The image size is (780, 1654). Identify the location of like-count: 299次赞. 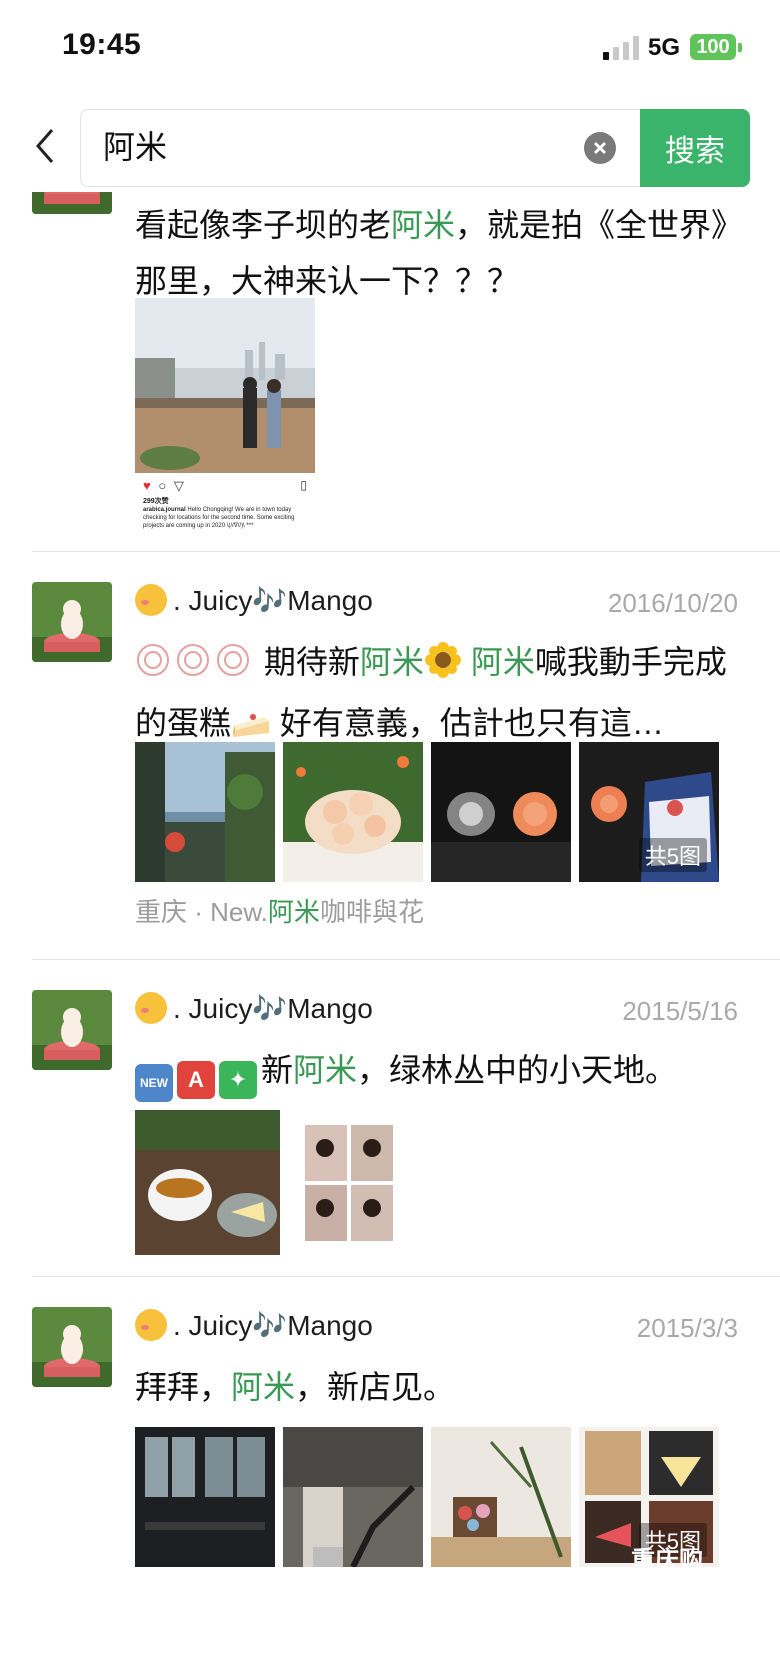
(156, 501).